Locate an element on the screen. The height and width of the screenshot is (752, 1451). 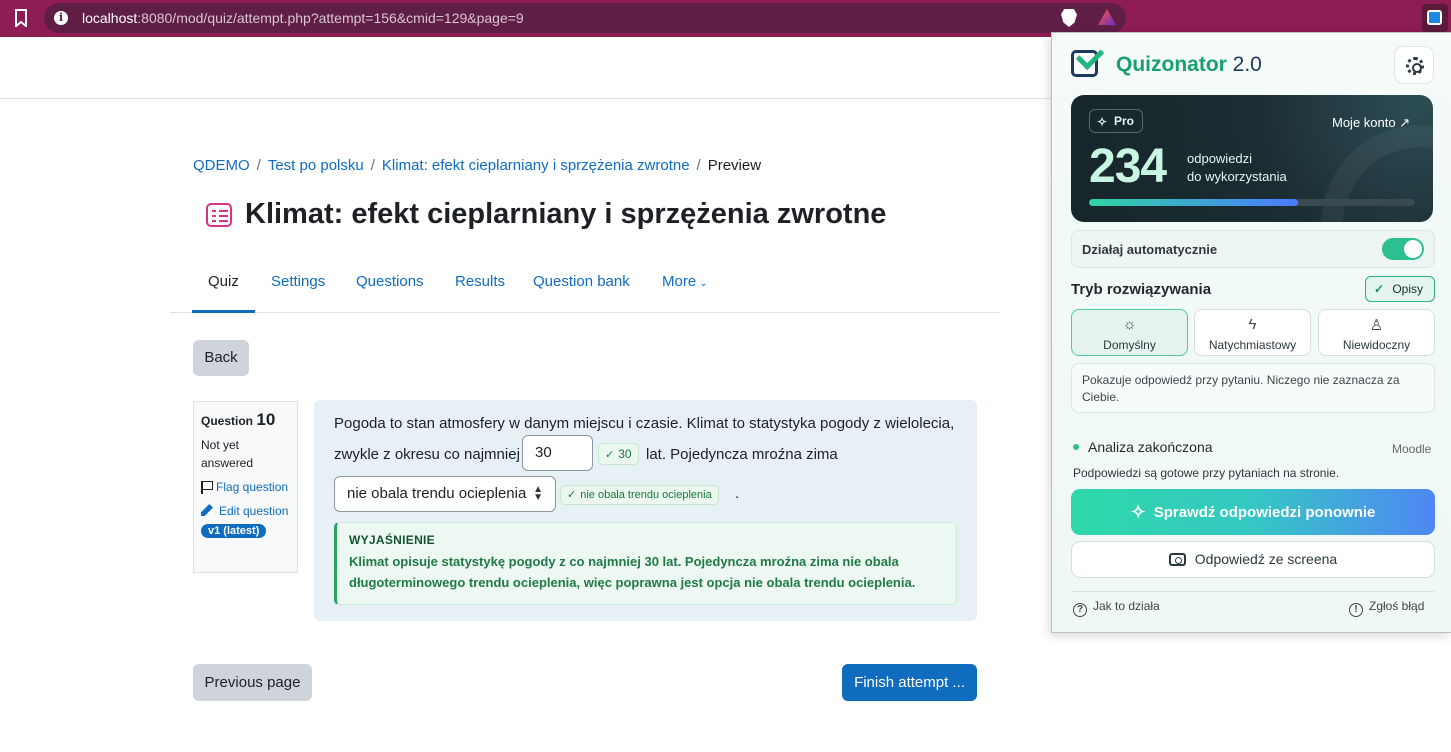
url-host: localhost is located at coordinates (110, 18).